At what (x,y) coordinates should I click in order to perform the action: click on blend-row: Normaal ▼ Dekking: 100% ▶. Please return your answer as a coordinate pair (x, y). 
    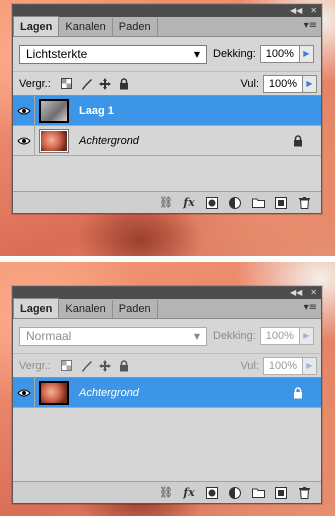
    Looking at the image, I should click on (167, 336).